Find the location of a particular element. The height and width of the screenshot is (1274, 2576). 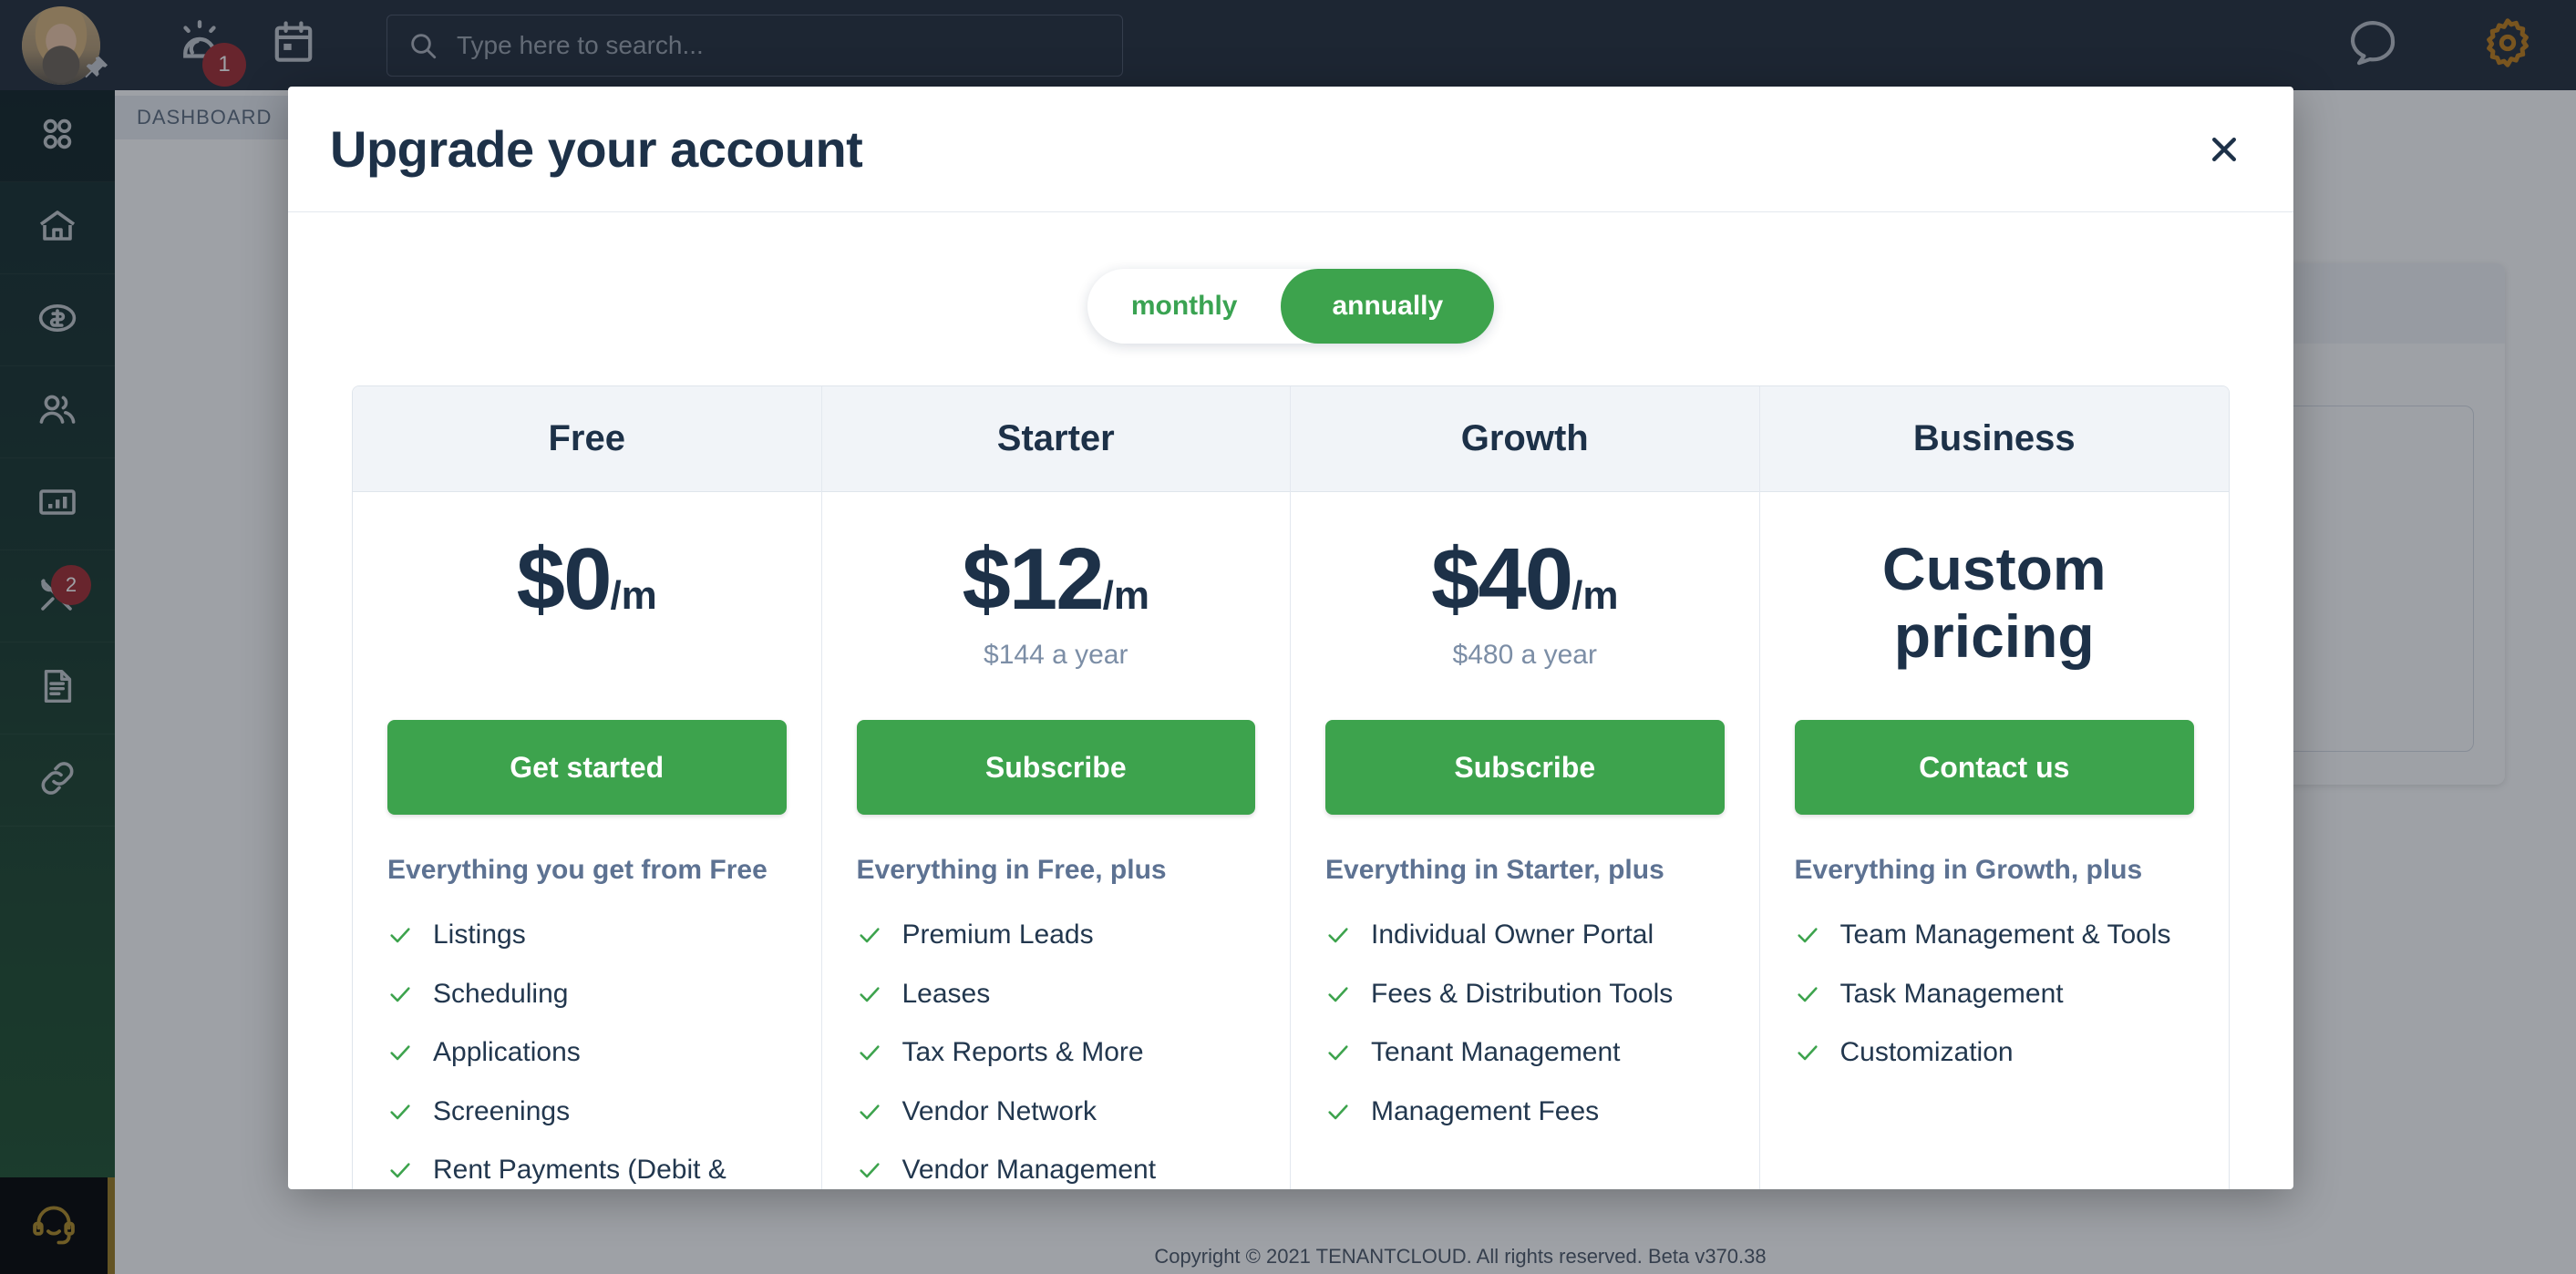

plan-name: Business is located at coordinates (1994, 438).